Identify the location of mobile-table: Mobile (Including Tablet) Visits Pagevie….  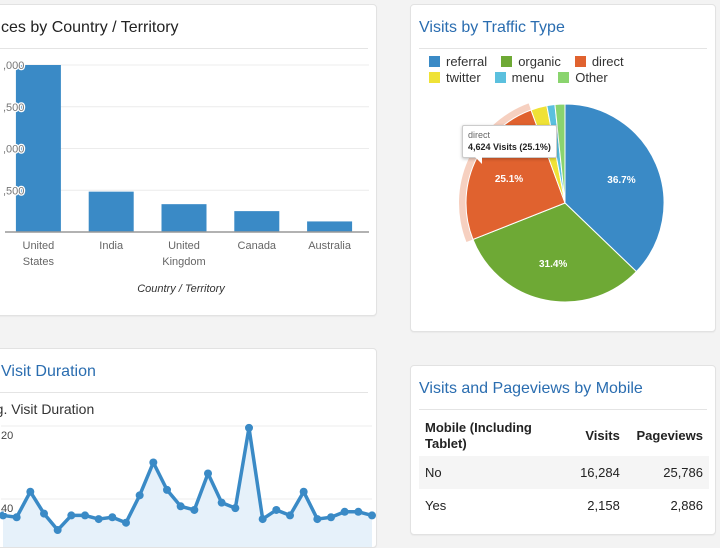
(564, 469).